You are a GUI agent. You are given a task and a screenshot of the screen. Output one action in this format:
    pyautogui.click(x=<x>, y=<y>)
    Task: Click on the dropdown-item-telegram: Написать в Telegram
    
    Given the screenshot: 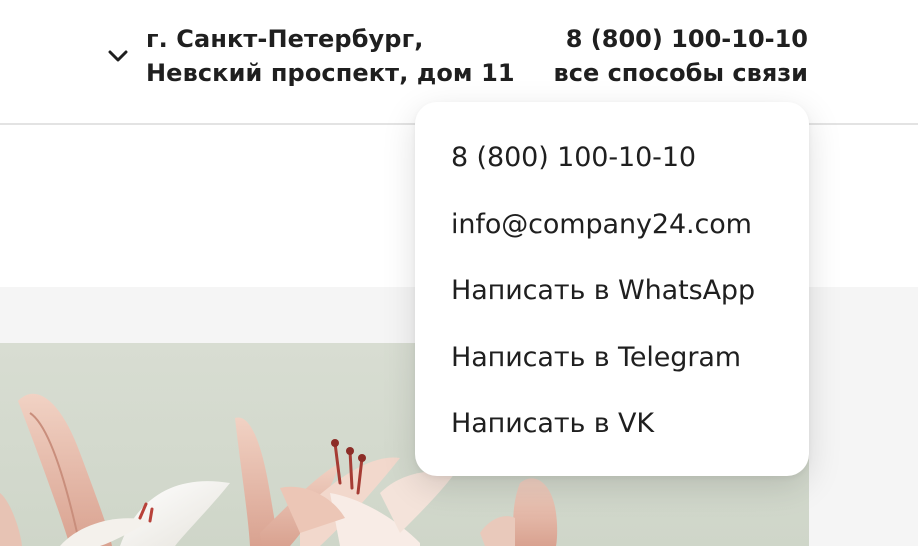 What is the action you would take?
    pyautogui.click(x=603, y=358)
    